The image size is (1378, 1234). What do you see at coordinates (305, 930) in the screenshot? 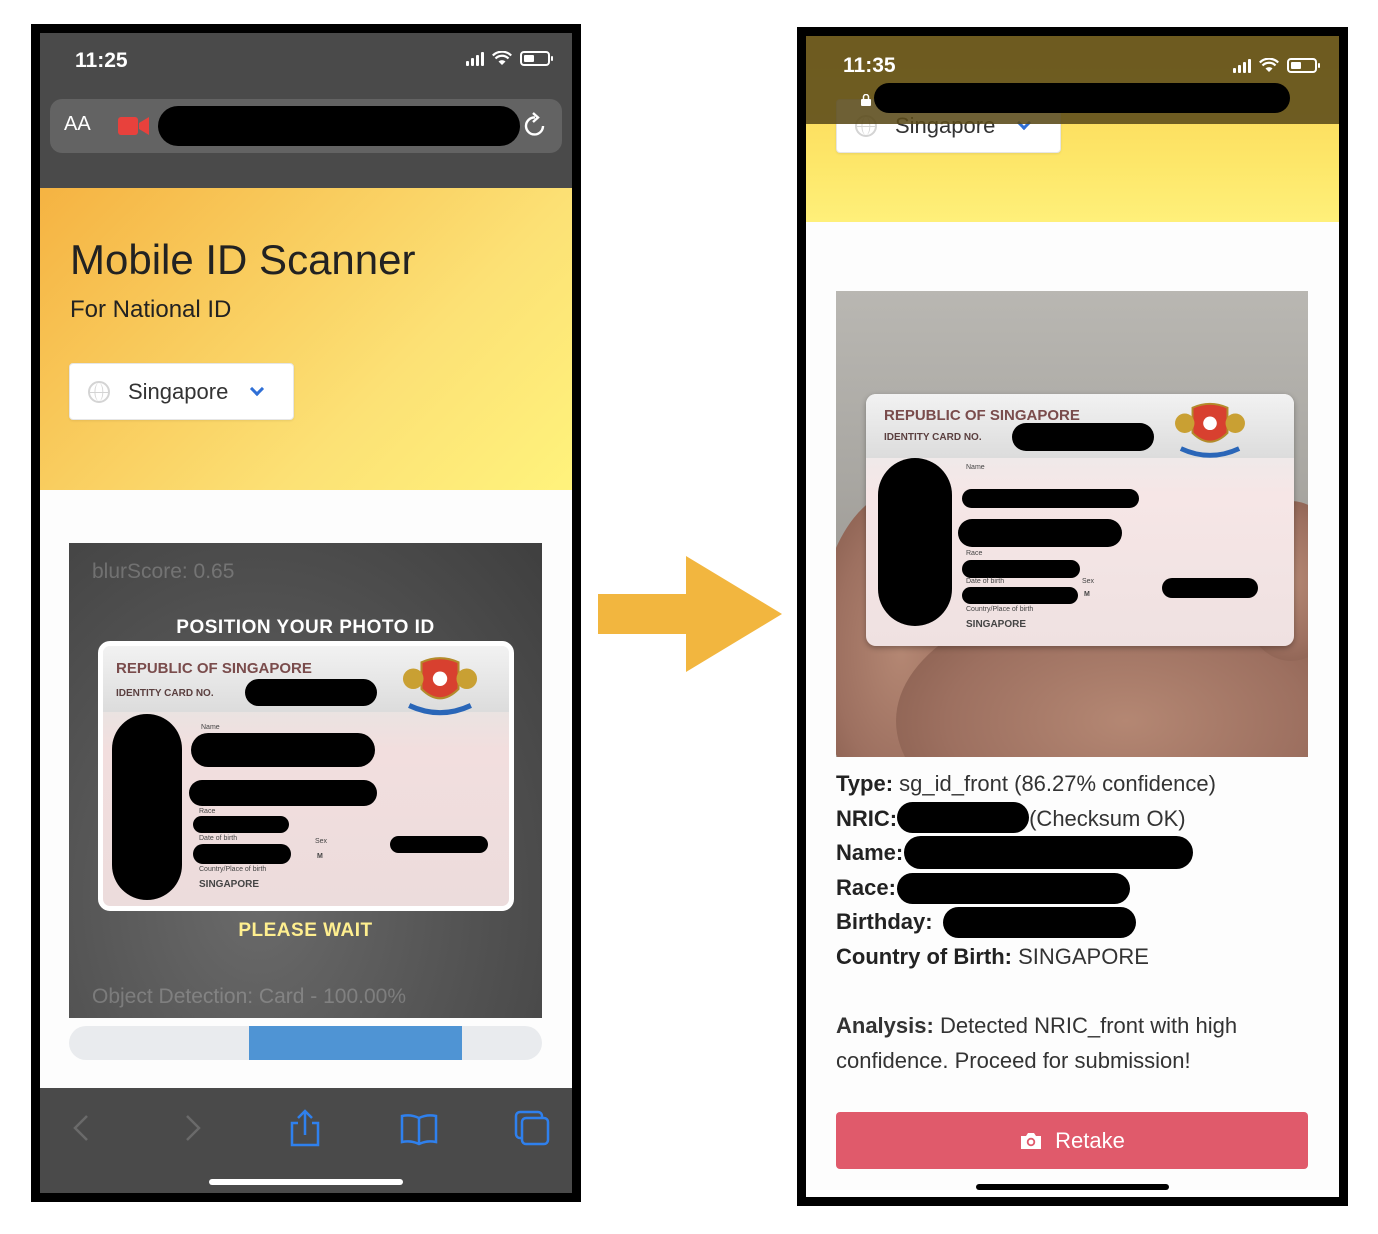
I see `please-wait-status: PLEASE WAIT` at bounding box center [305, 930].